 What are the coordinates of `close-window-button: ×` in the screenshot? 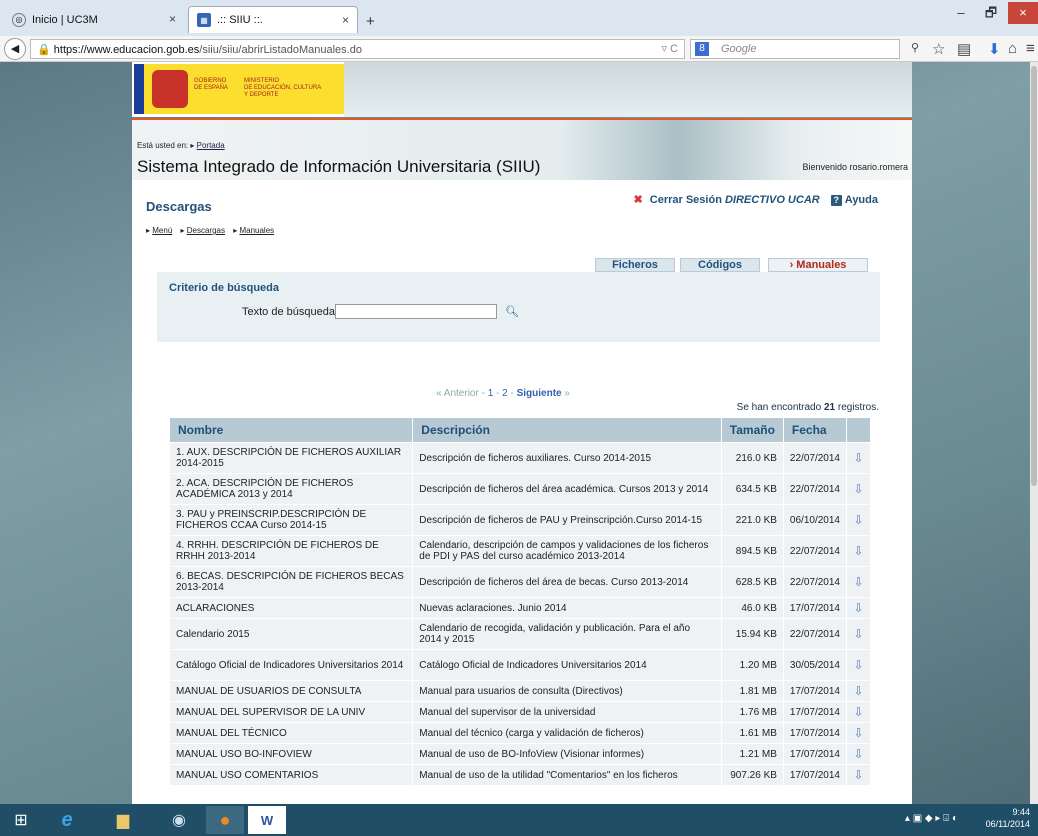 It's located at (1023, 13).